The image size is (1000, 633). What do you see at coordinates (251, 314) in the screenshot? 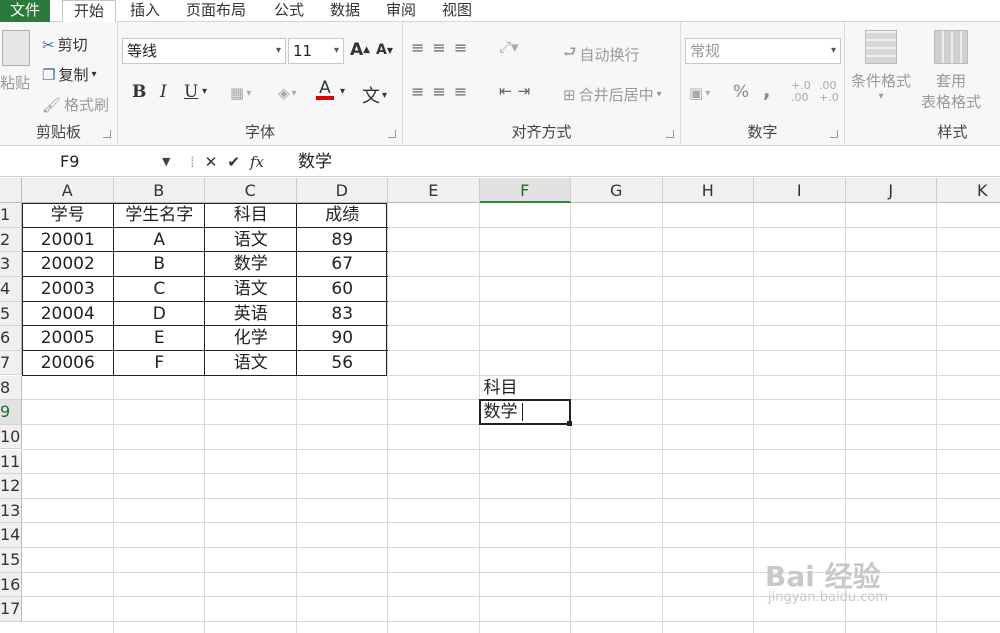
I see `table-cell: 英语` at bounding box center [251, 314].